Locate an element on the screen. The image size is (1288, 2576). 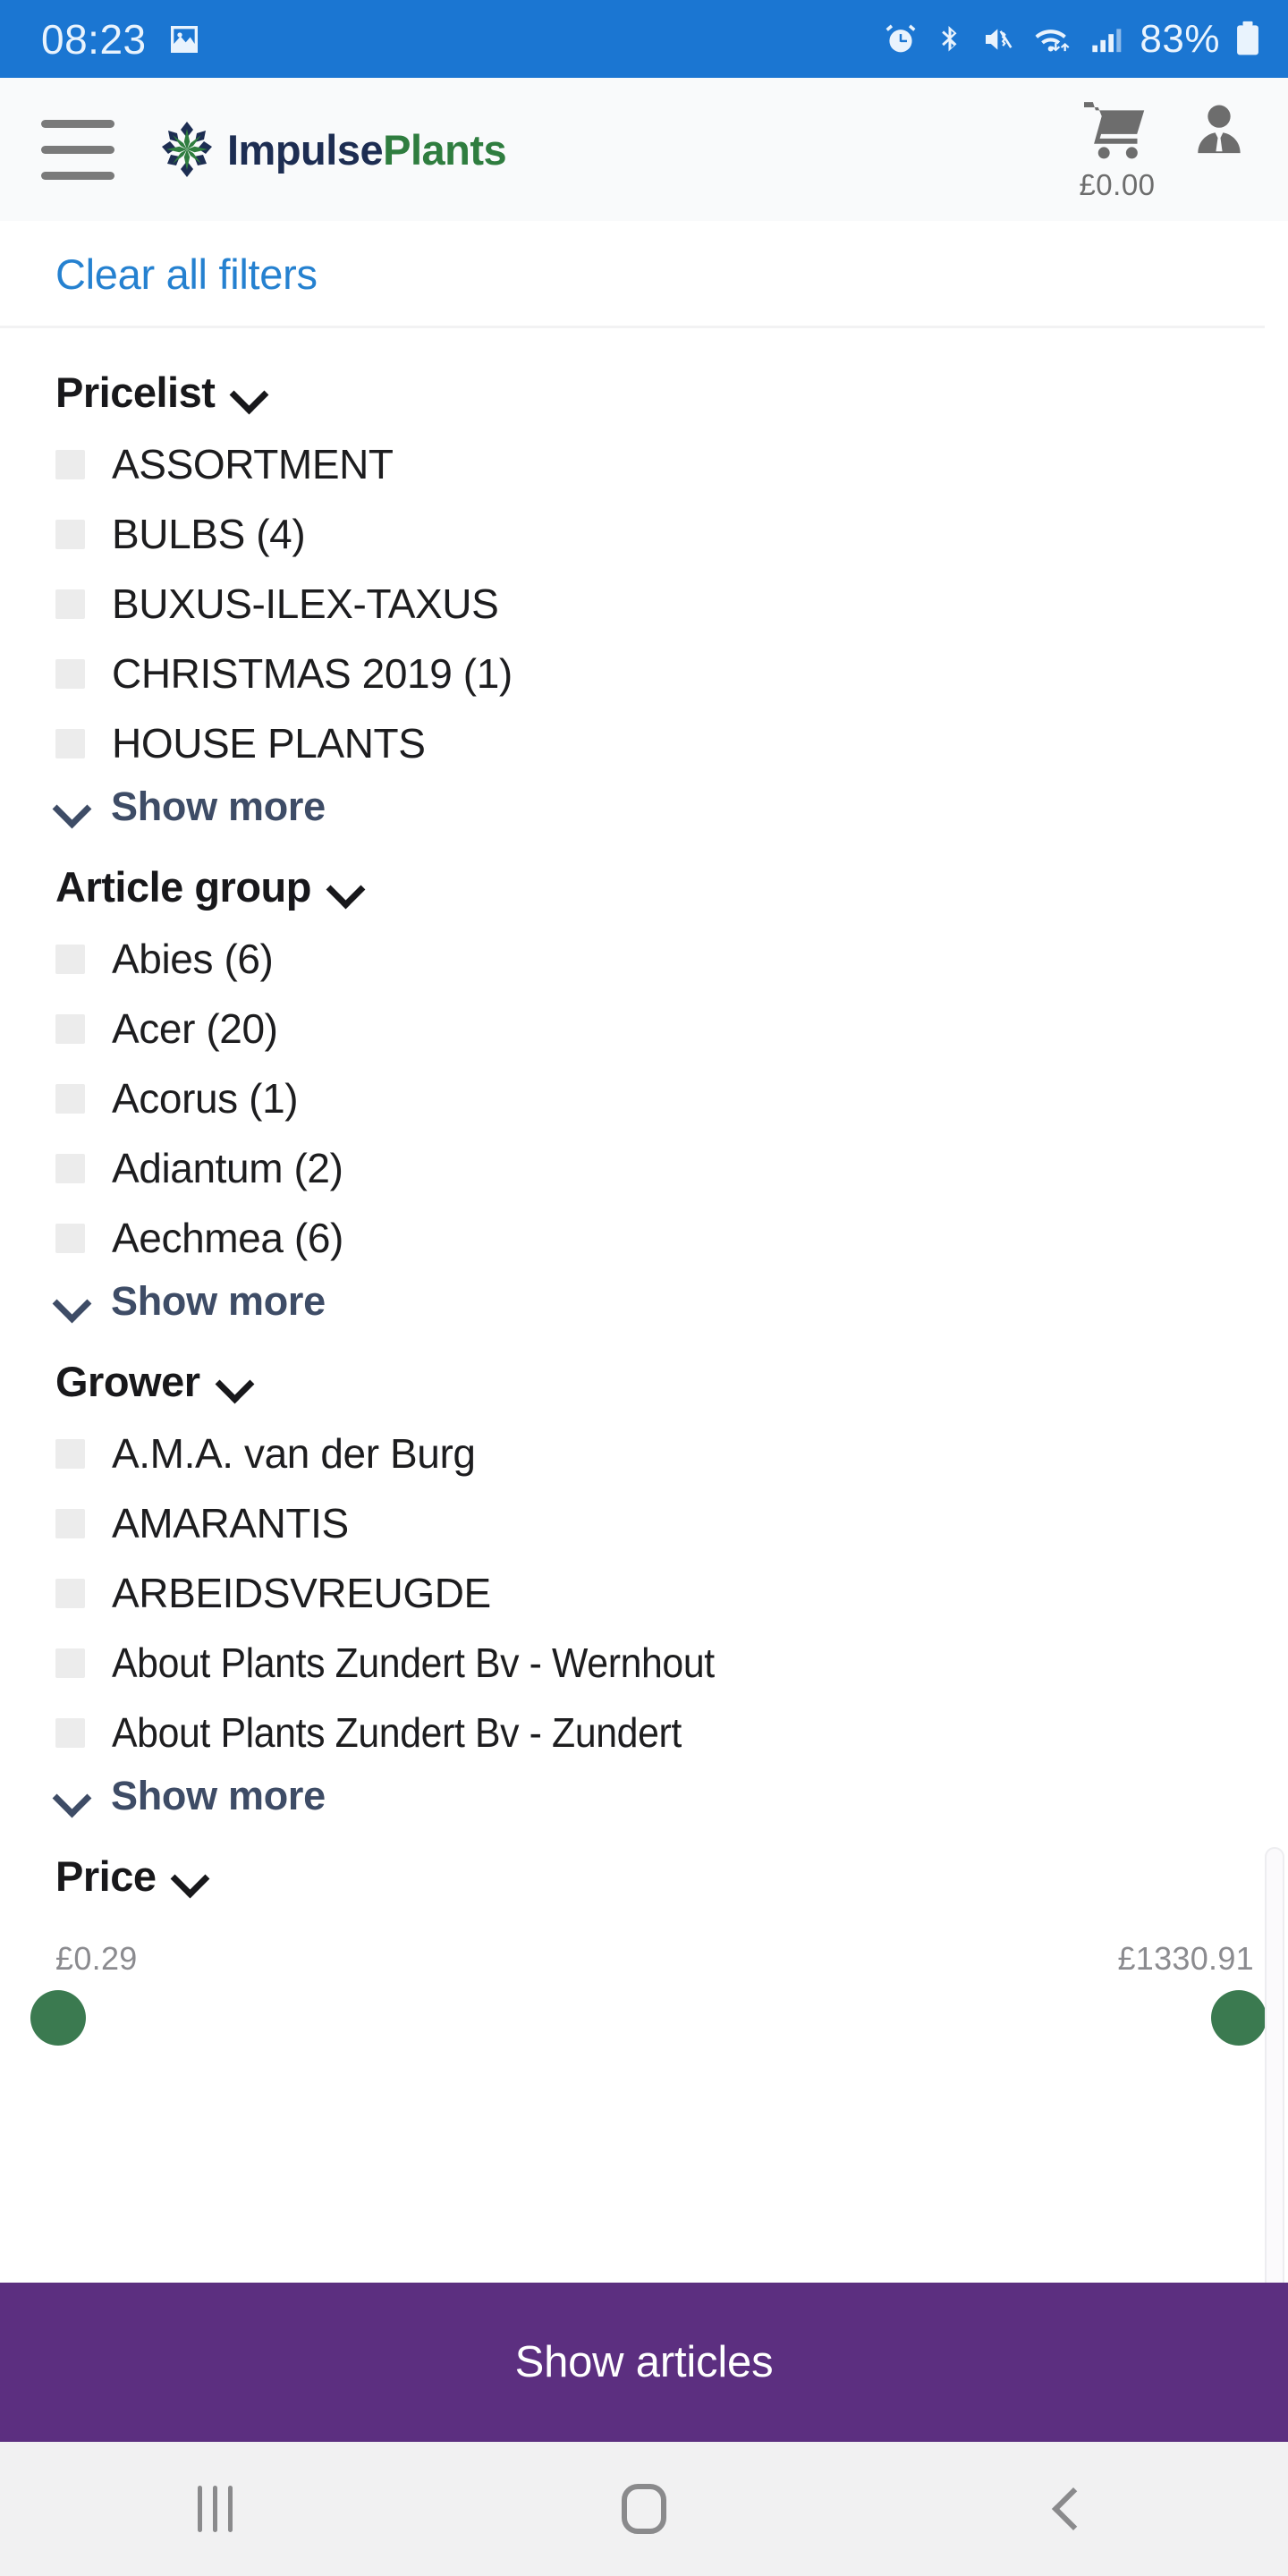
filter-group-header: Grower is located at coordinates (671, 1381).